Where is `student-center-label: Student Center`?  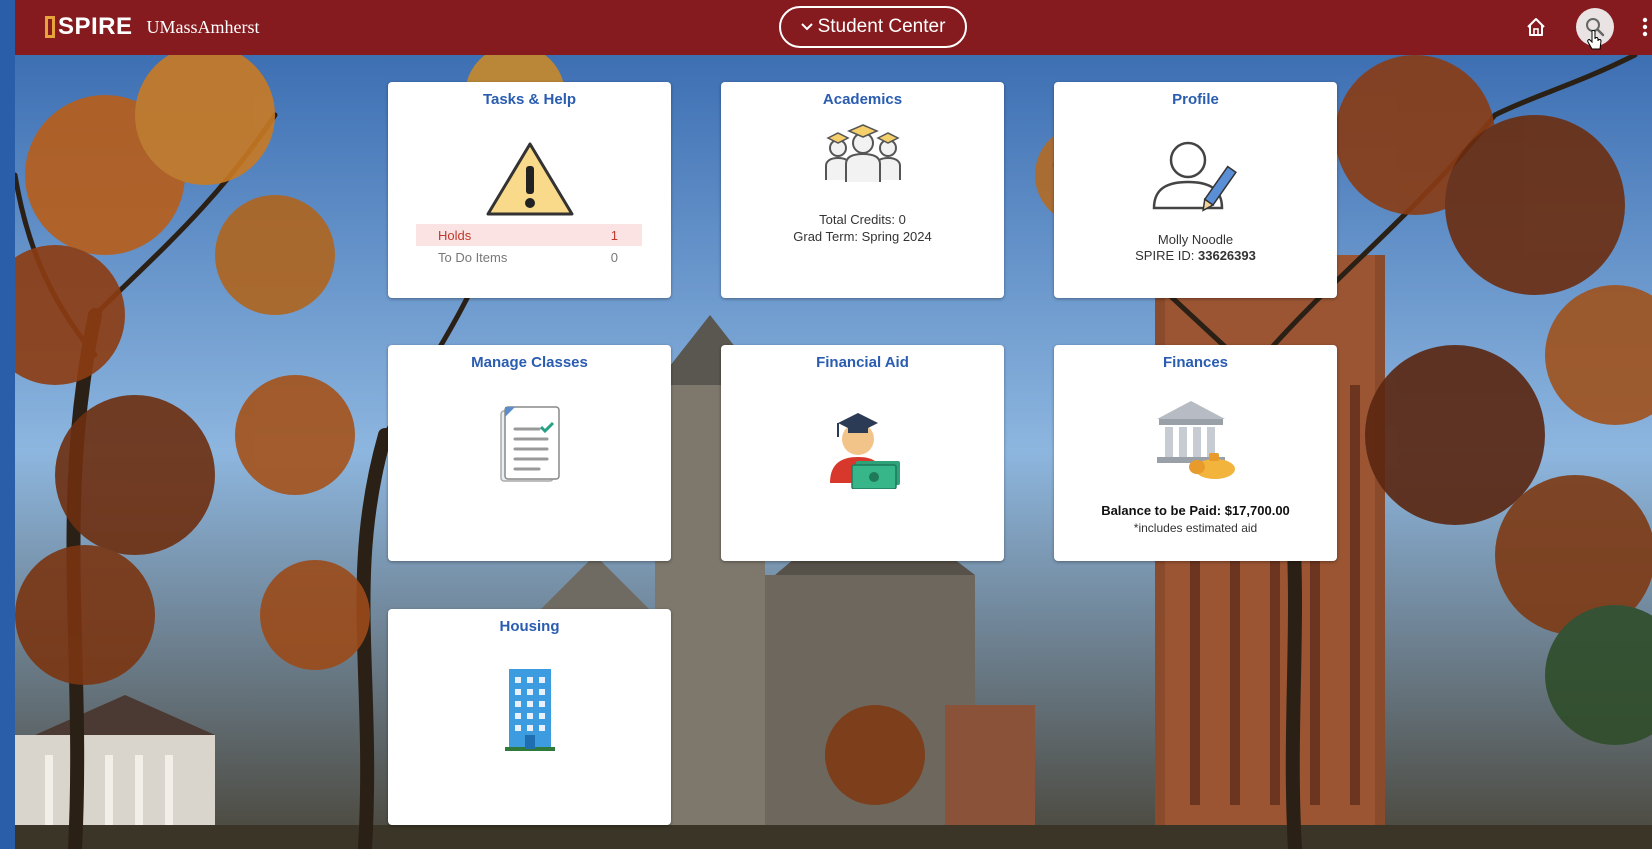
student-center-label: Student Center is located at coordinates (881, 26).